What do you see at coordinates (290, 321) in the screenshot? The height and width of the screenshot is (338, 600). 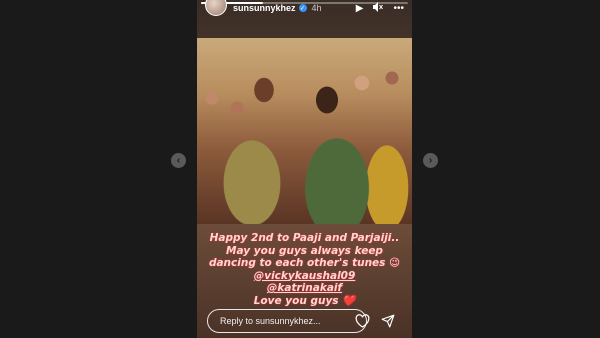 I see `reply-input` at bounding box center [290, 321].